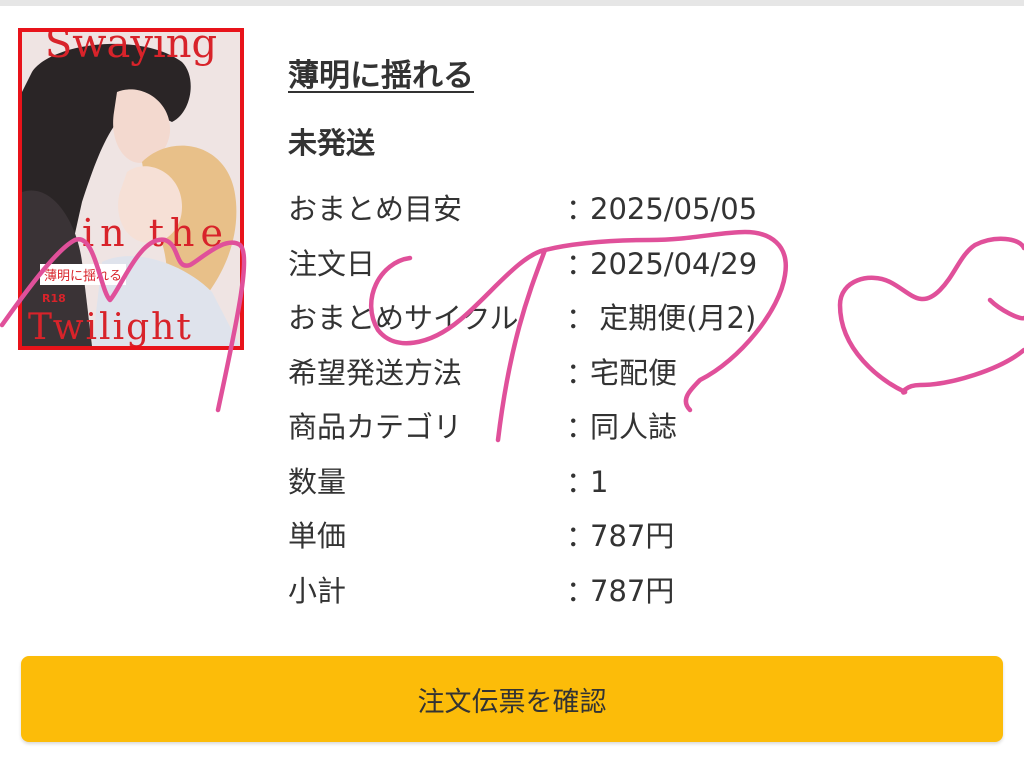  Describe the element at coordinates (588, 268) in the screenshot. I see `detail-row-order-date: 注文日 ： 2025/04/29` at that location.